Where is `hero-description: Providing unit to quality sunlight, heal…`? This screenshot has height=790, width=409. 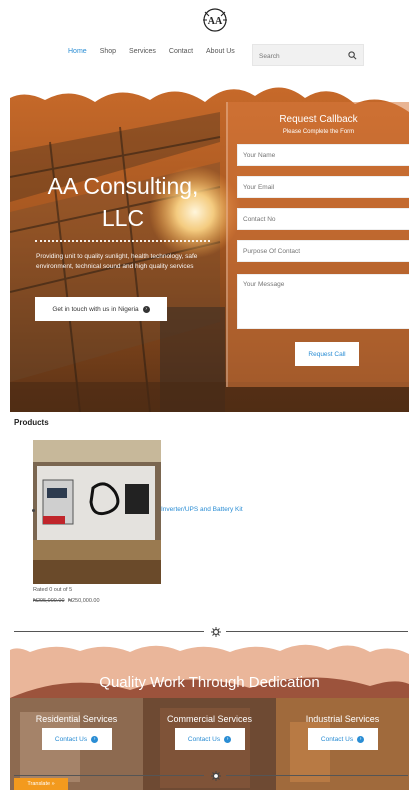
hero-description: Providing unit to quality sunlight, heal… is located at coordinates (117, 261).